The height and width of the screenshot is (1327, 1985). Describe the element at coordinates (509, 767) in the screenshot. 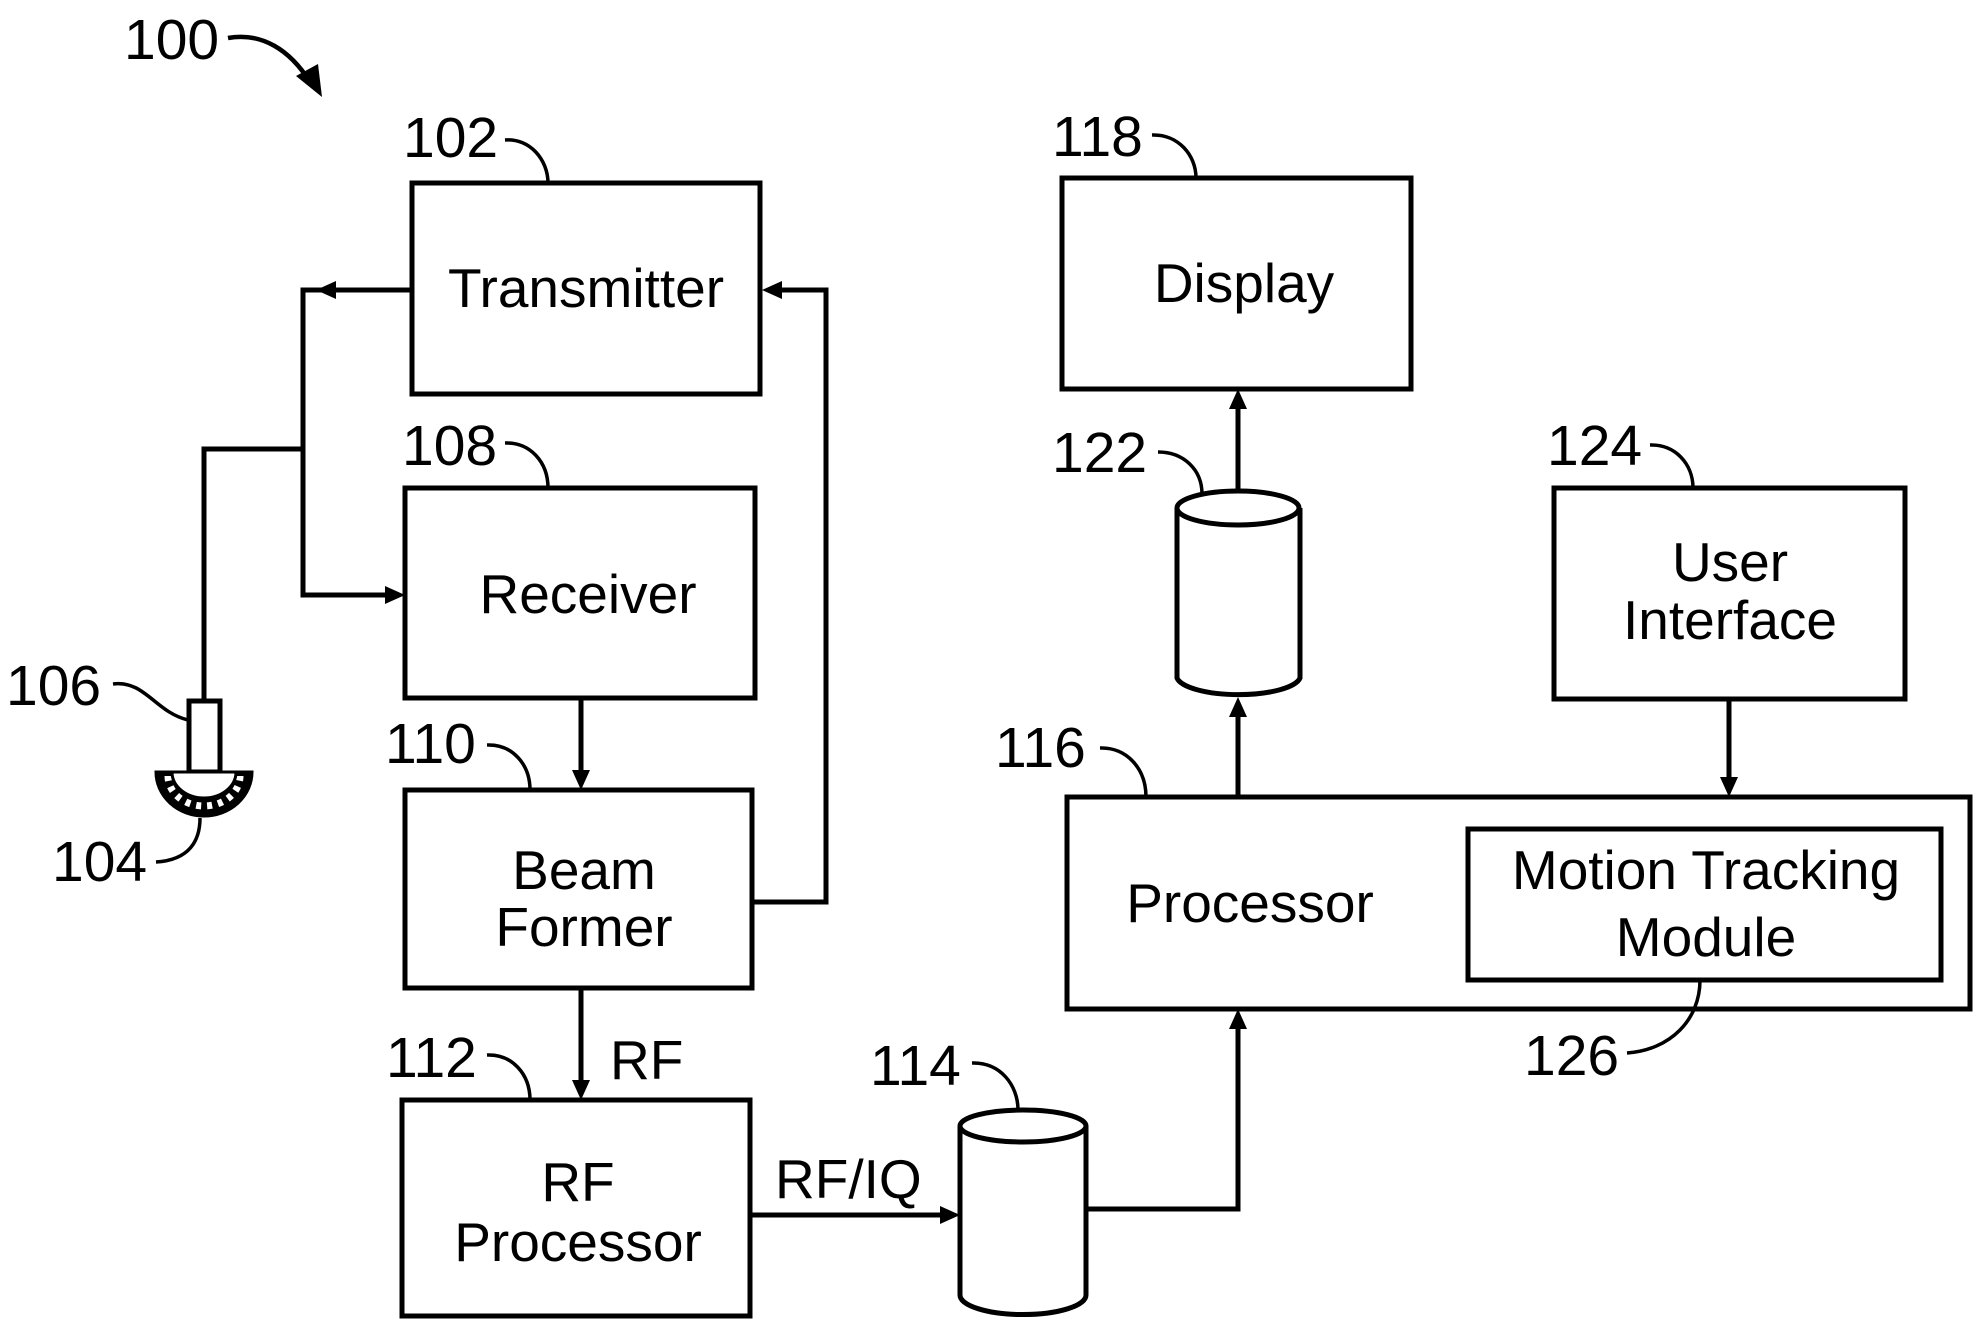

I see `beam-former-leader-line` at that location.